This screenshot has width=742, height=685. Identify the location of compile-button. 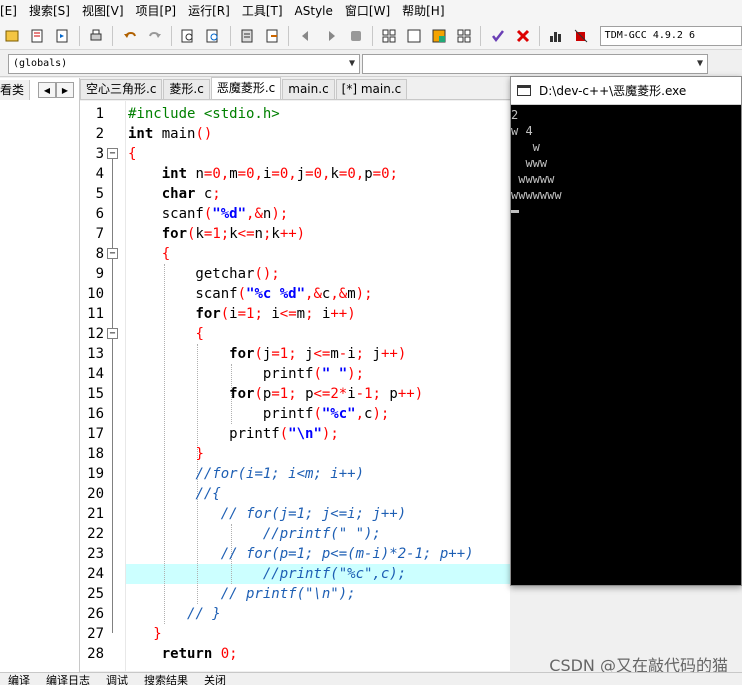
(389, 36).